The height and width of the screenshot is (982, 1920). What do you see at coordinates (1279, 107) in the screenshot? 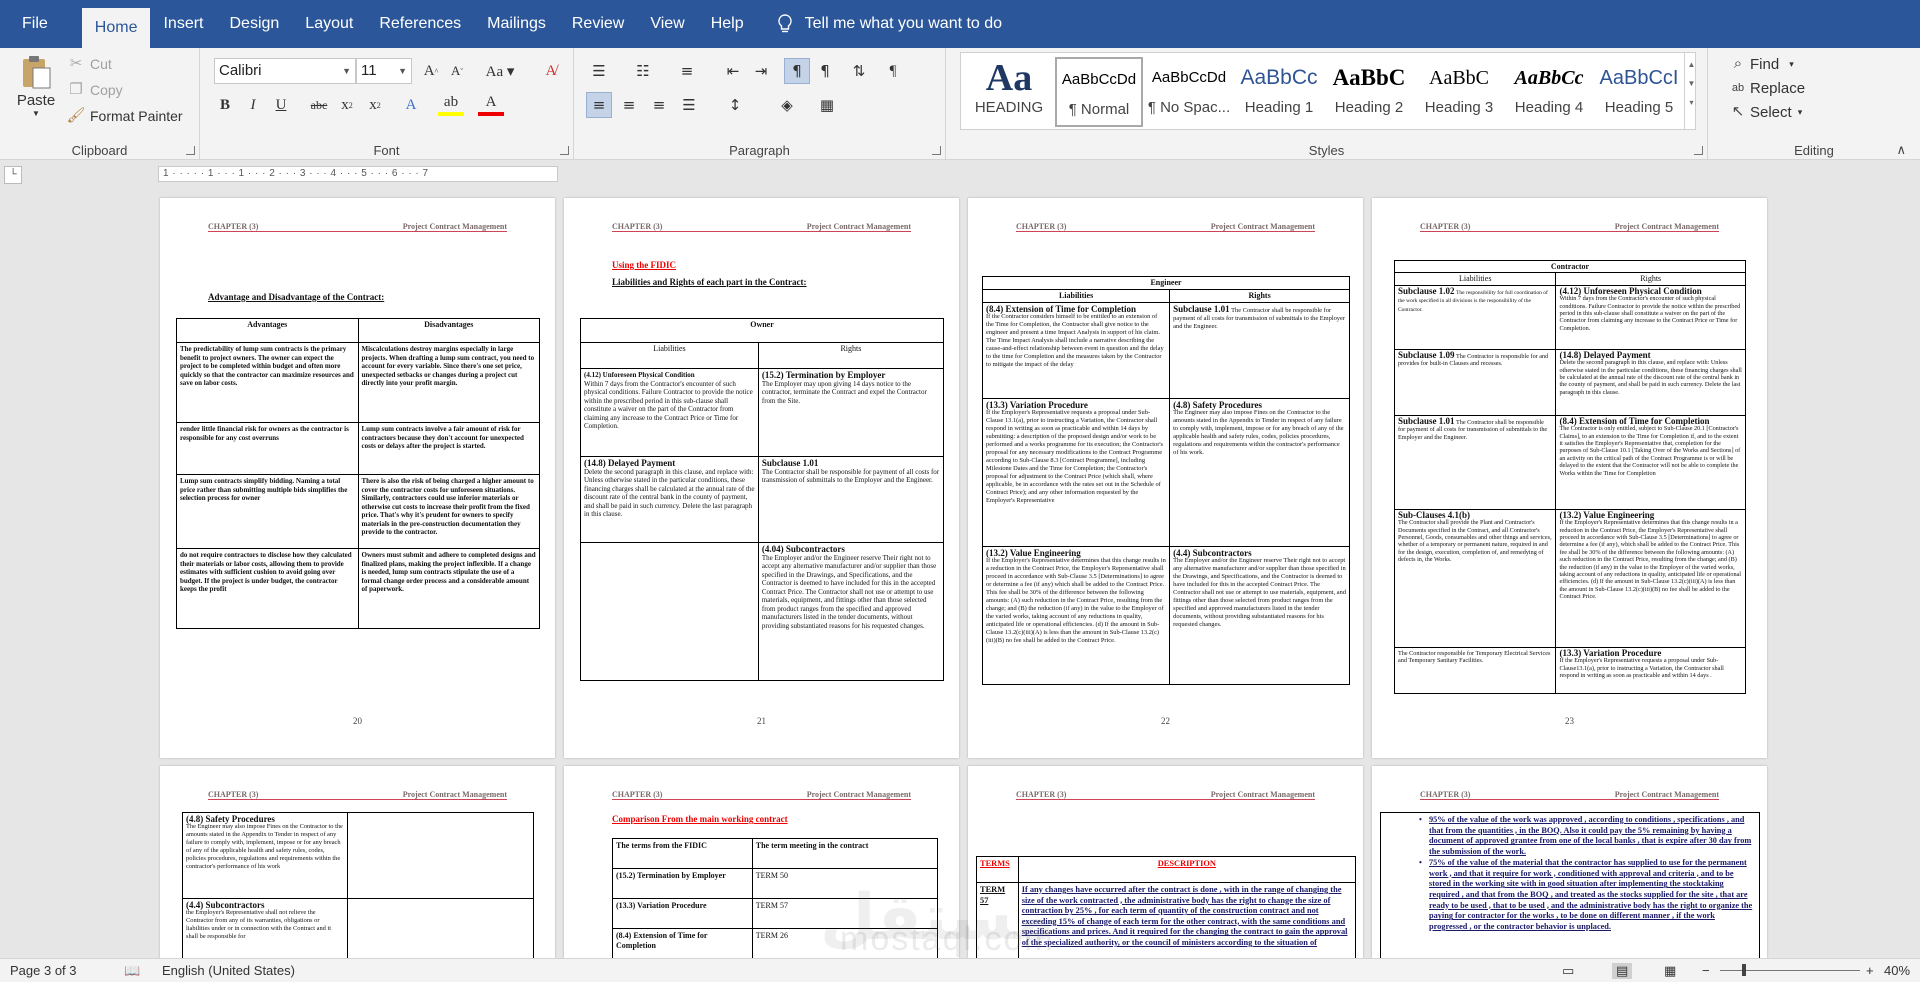
I see `style-name: Heading 1` at bounding box center [1279, 107].